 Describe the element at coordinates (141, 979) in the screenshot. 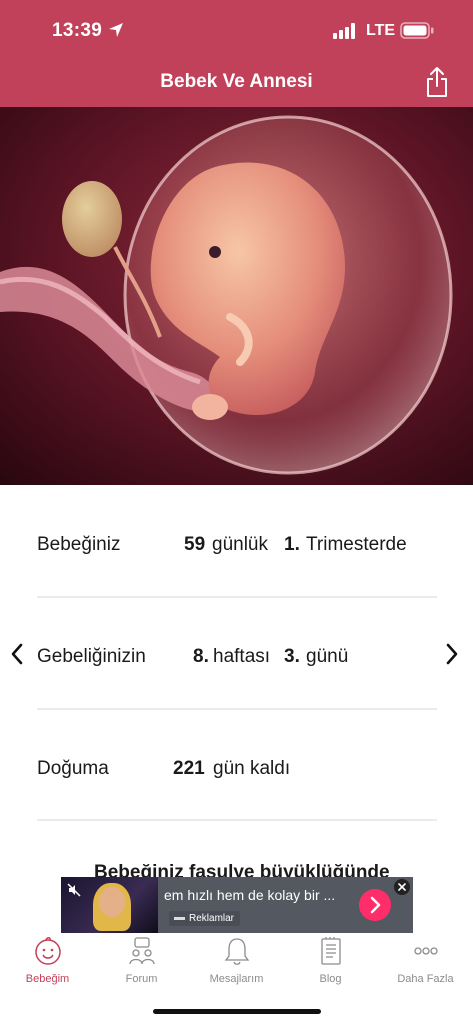

I see `tab-label: Forum` at that location.